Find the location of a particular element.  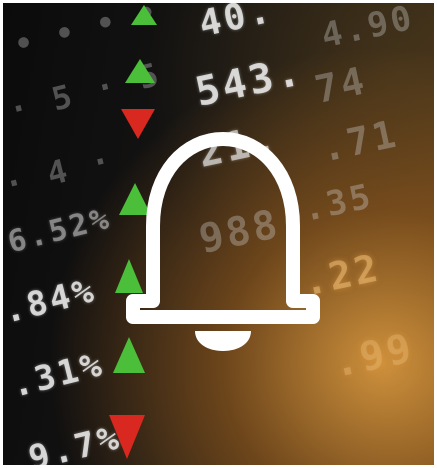

ticker-text: 6.52% is located at coordinates (59, 230).